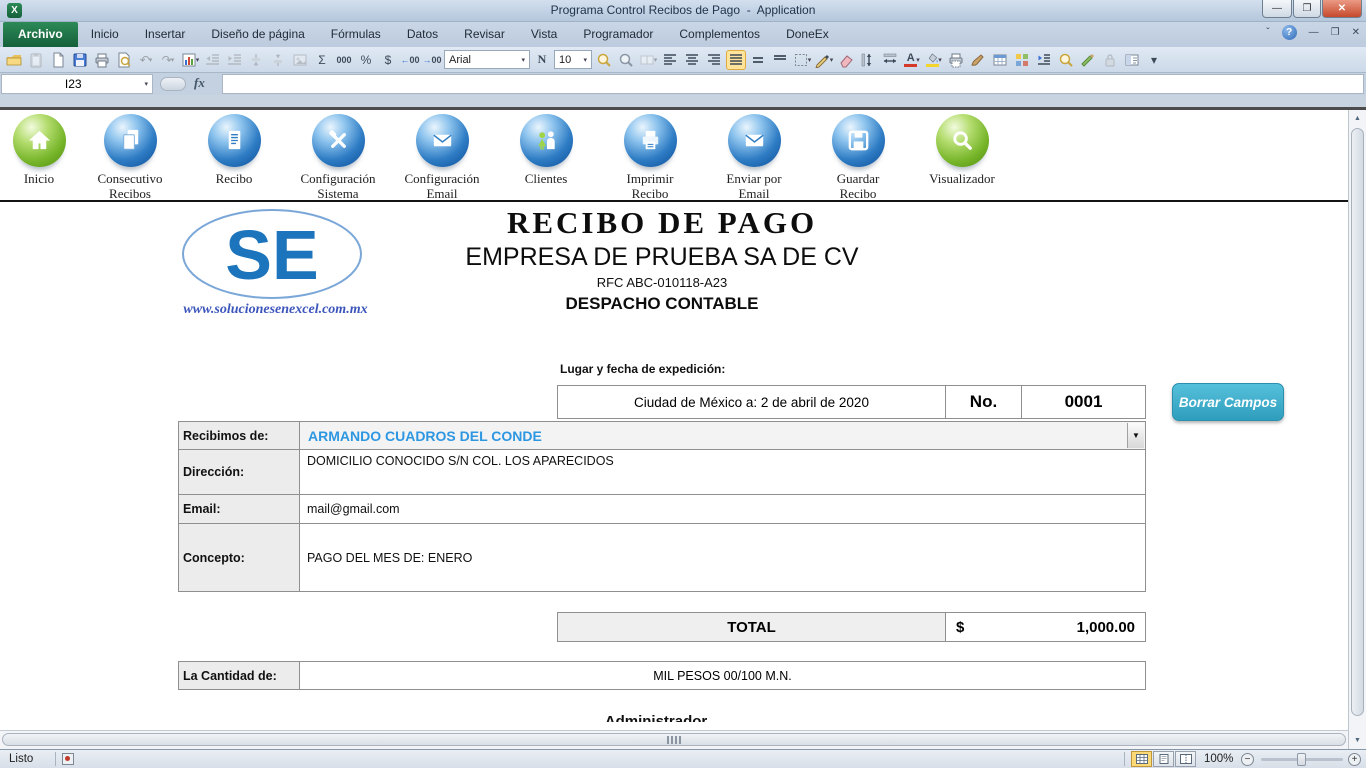 This screenshot has width=1366, height=768. I want to click on vertical-scrollbar: ▲ ▼, so click(1357, 429).